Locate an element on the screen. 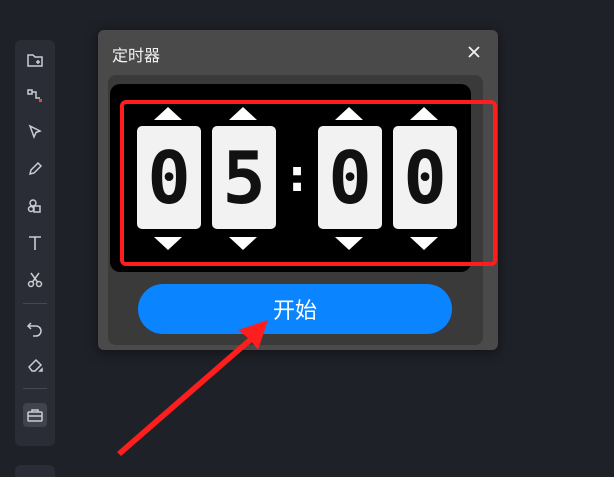 The width and height of the screenshot is (614, 477). annotation-arrow-shape is located at coordinates (192, 388).